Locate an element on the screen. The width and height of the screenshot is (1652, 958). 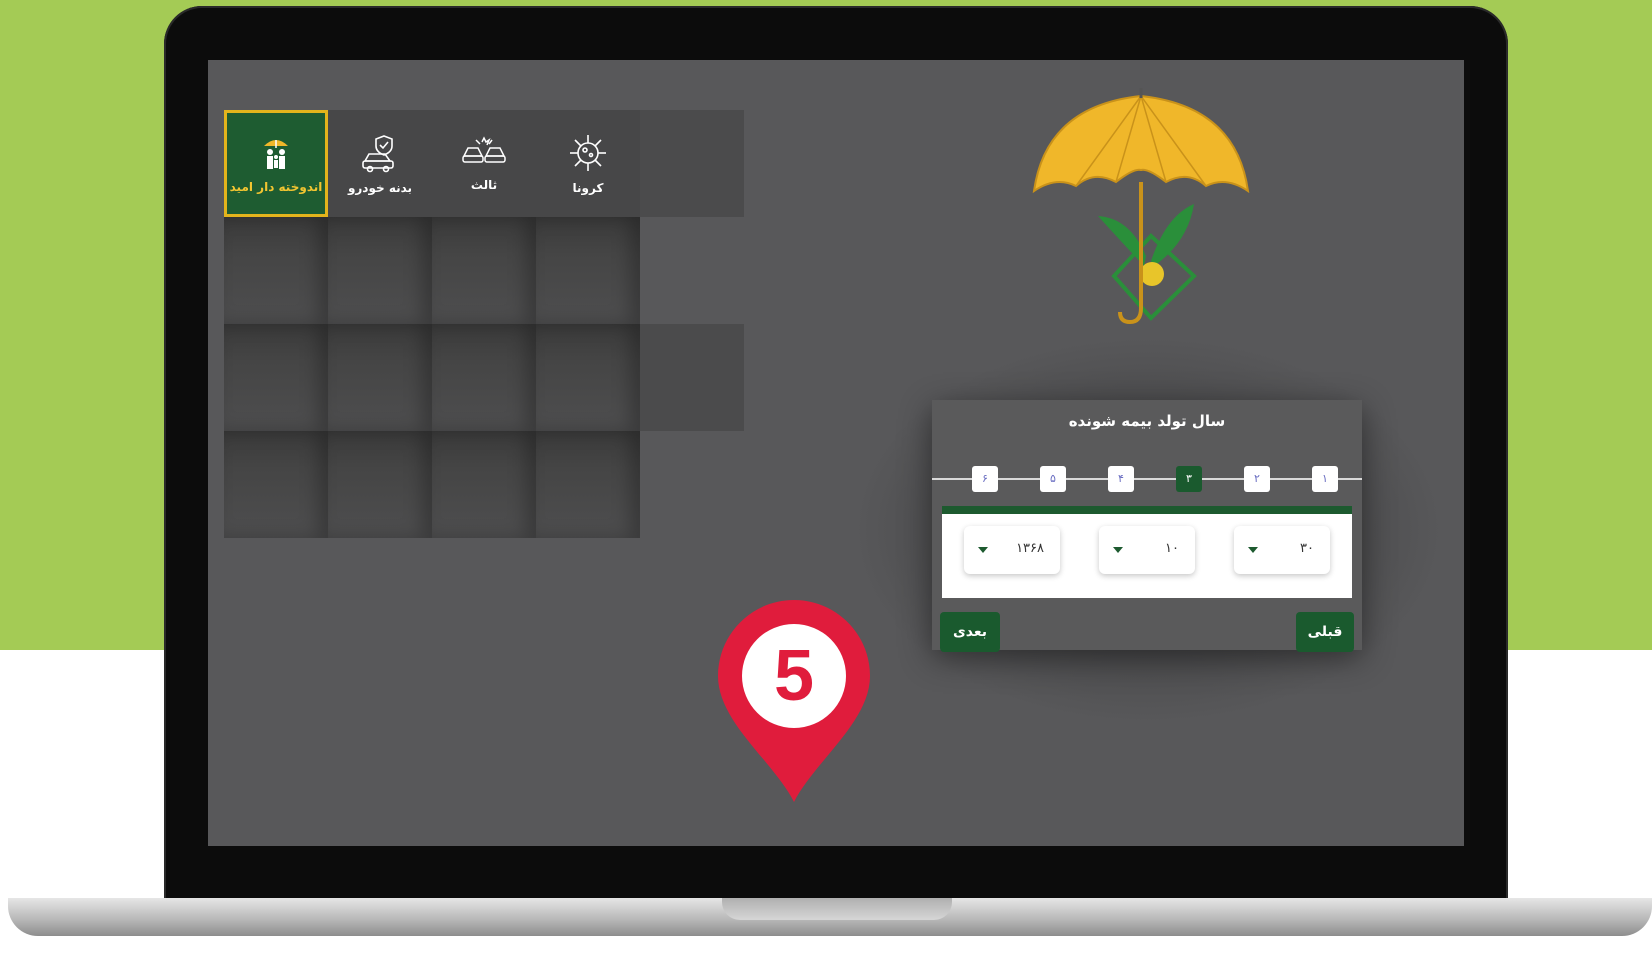
step-number-pin: 5 is located at coordinates (794, 701).